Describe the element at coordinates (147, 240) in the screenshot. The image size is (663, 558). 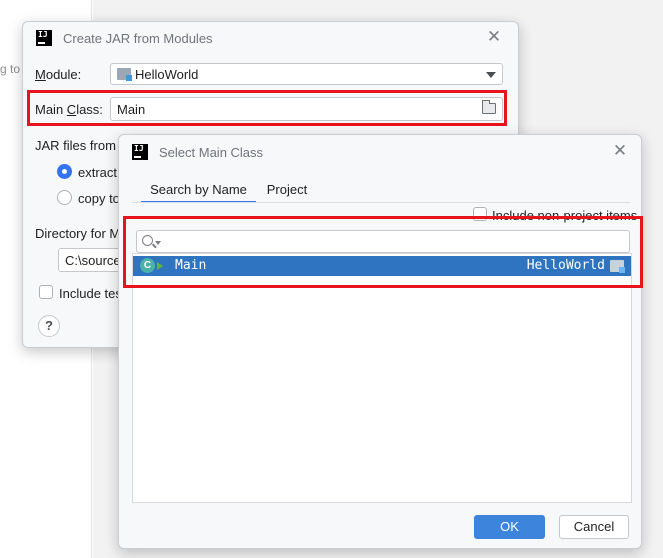
I see `search-icon` at that location.